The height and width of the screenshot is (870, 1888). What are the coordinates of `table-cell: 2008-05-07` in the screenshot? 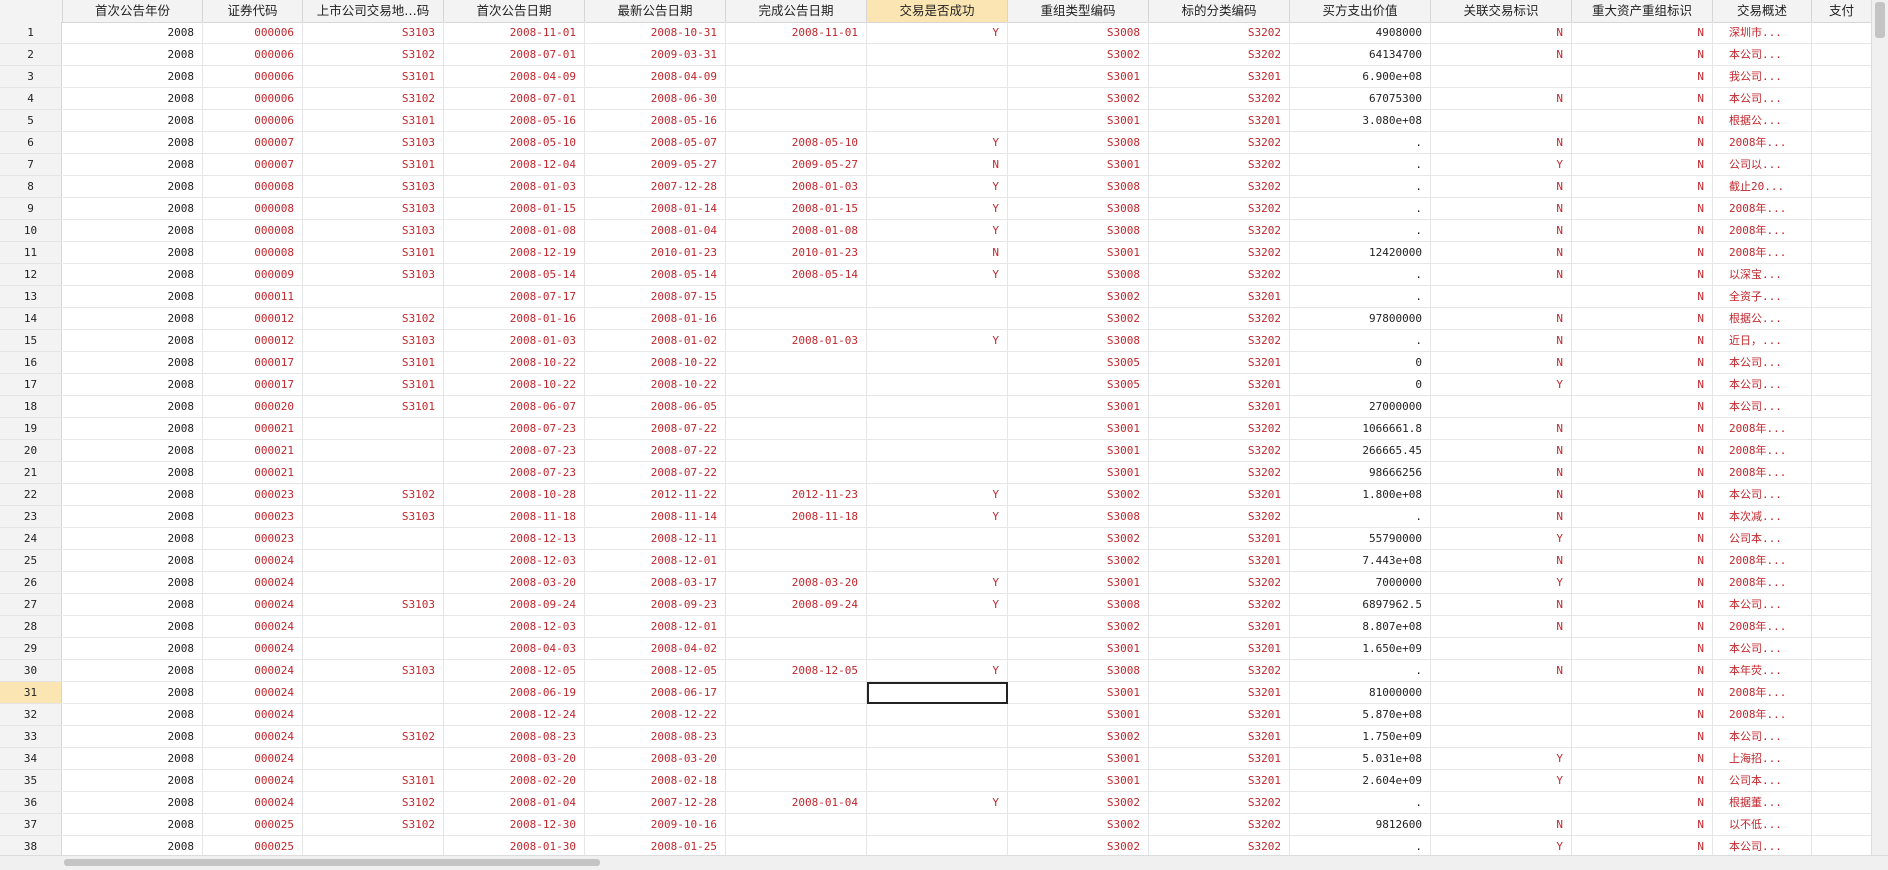 It's located at (655, 143).